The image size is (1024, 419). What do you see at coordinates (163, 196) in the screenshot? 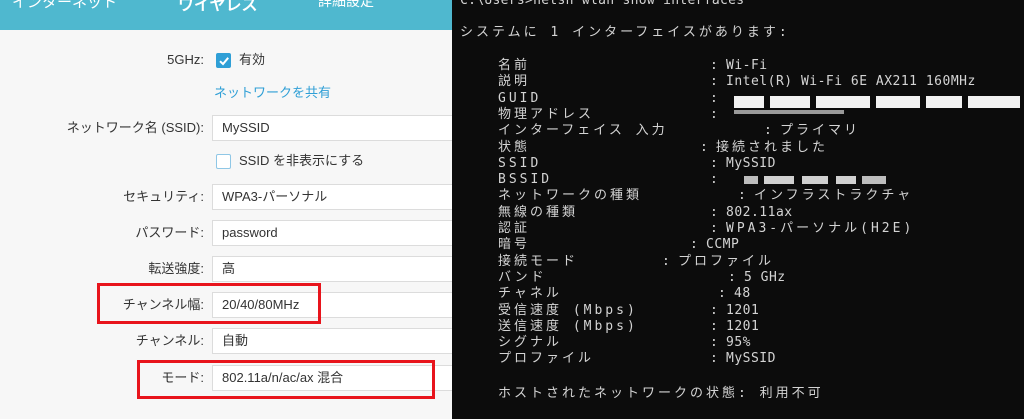
I see `security-label: セキュリティ:` at bounding box center [163, 196].